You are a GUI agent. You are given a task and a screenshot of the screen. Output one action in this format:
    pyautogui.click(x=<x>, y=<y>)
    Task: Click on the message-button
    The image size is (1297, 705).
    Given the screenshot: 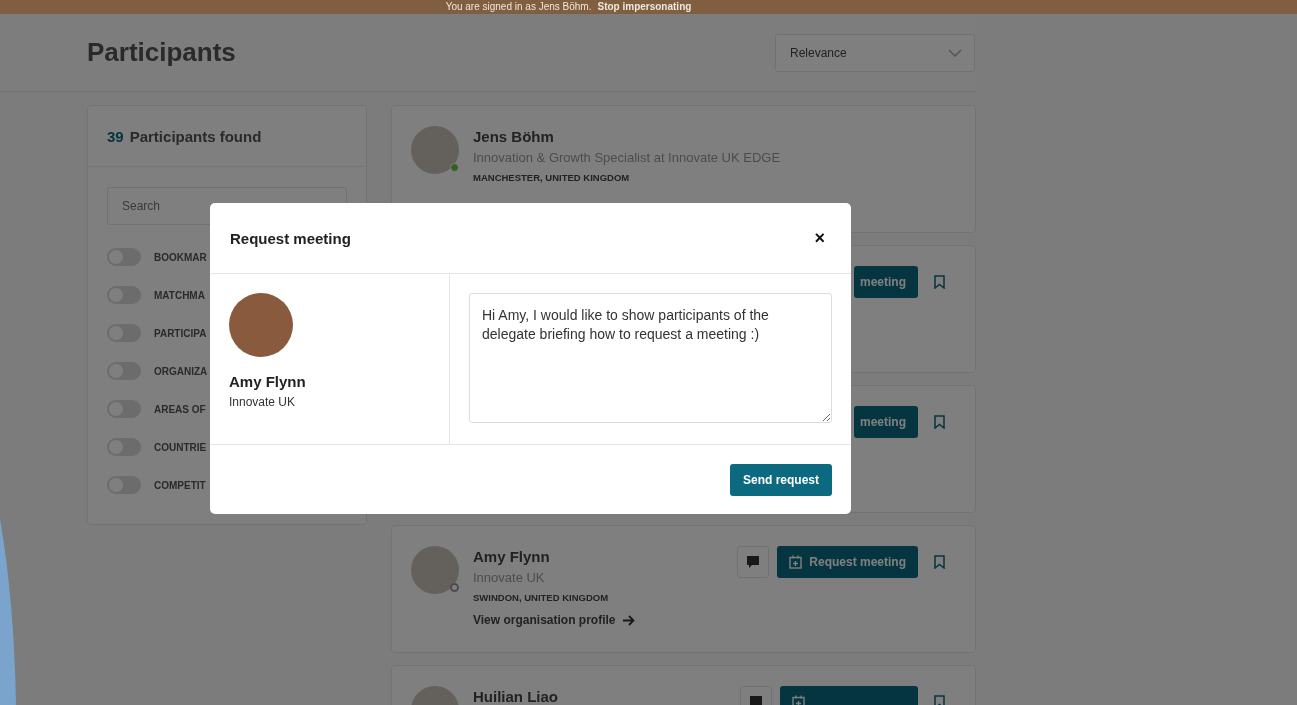 What is the action you would take?
    pyautogui.click(x=753, y=562)
    